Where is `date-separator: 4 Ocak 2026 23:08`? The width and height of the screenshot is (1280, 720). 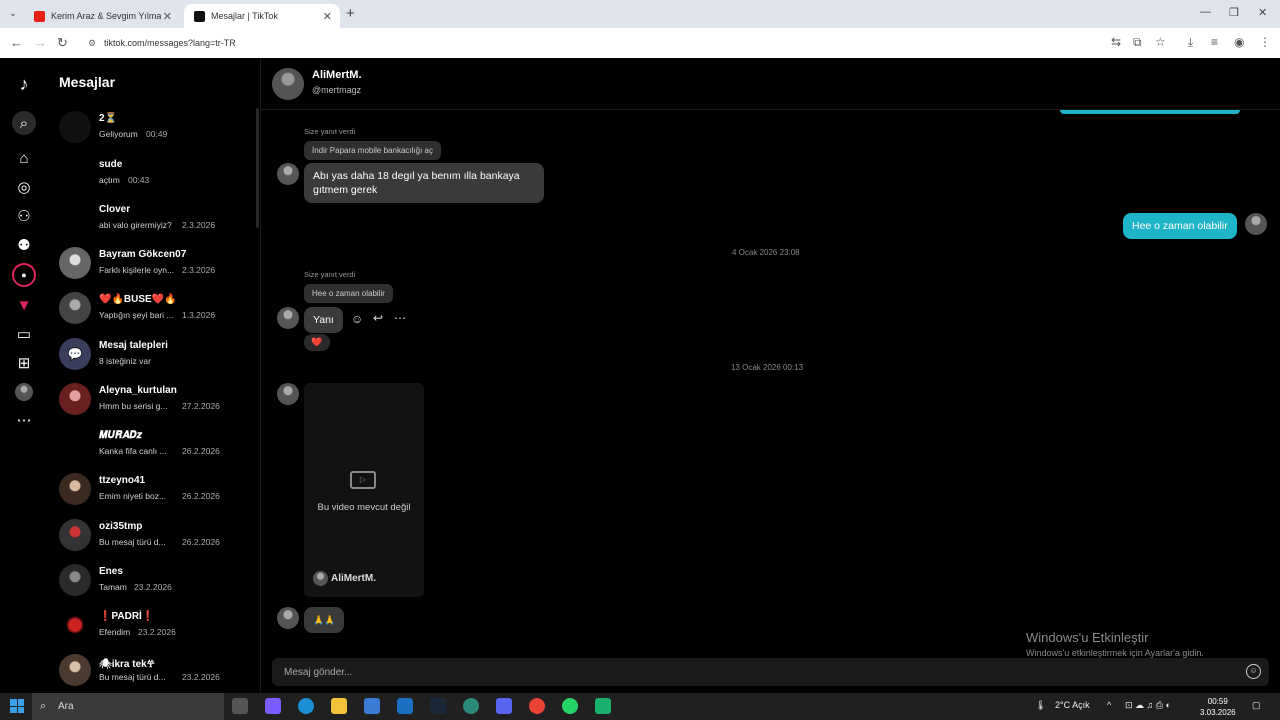
date-separator: 4 Ocak 2026 23:08 is located at coordinates (766, 252).